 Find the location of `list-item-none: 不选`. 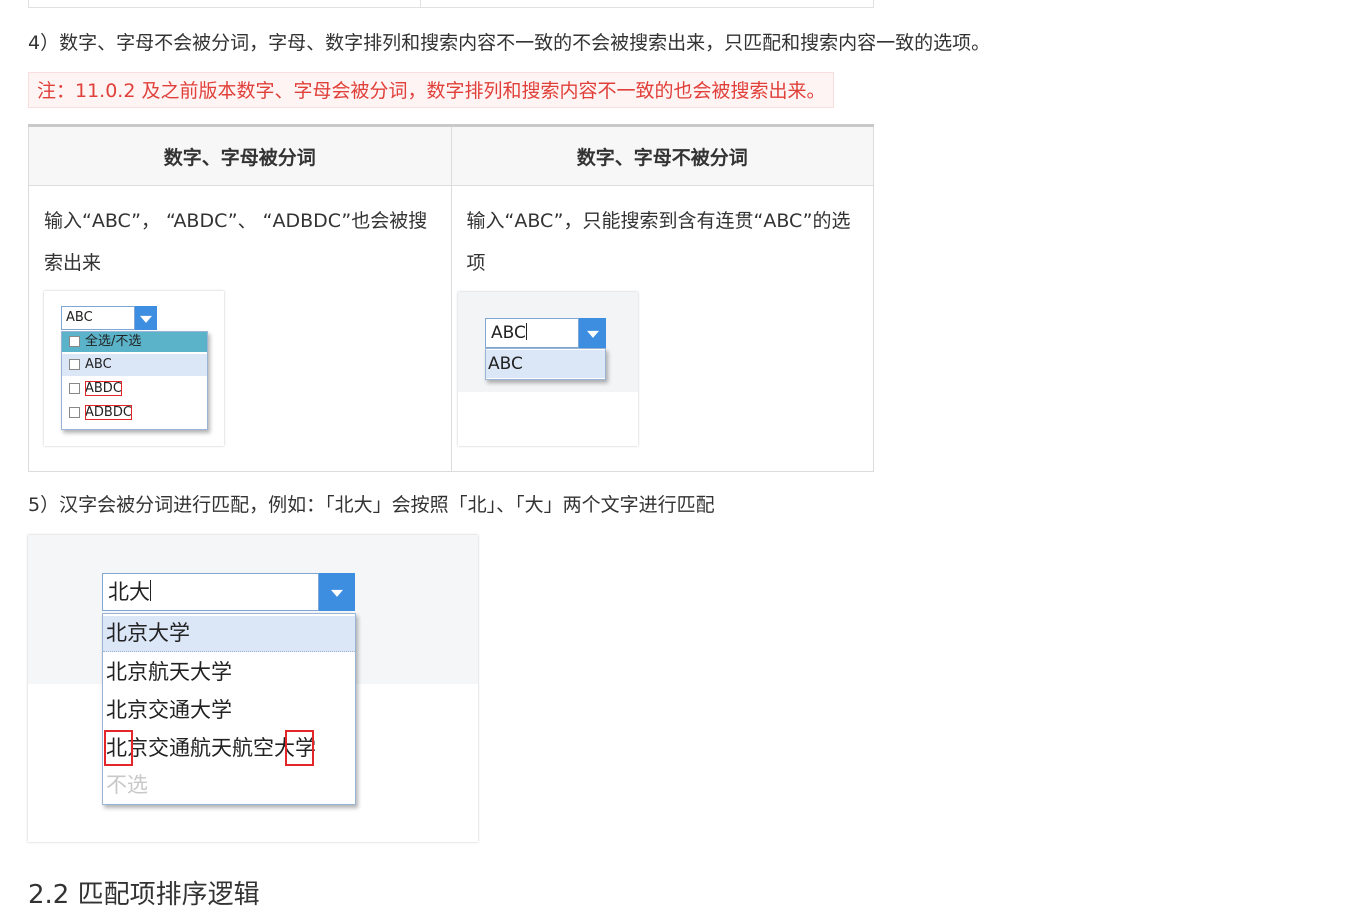

list-item-none: 不选 is located at coordinates (229, 785).